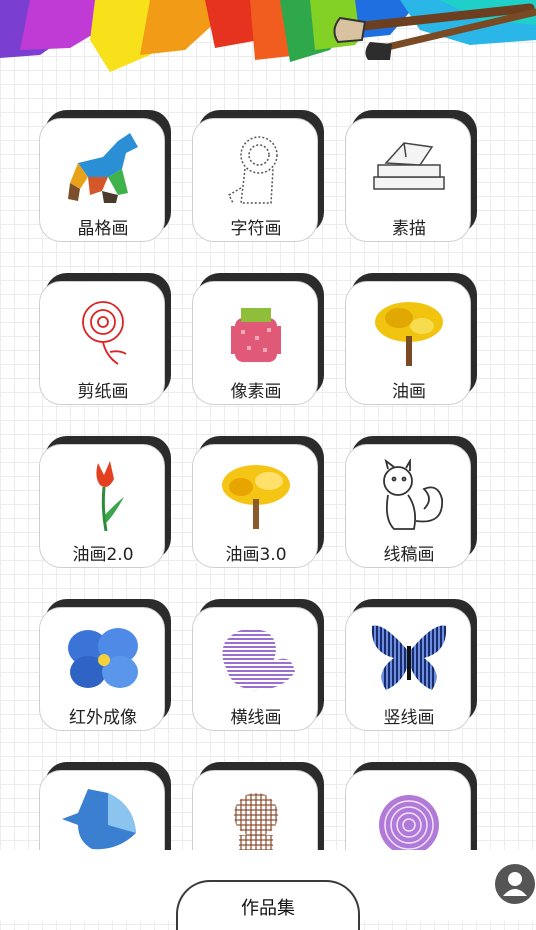 The width and height of the screenshot is (536, 930). I want to click on style-card-oil3: 油画3.0, so click(258, 502).